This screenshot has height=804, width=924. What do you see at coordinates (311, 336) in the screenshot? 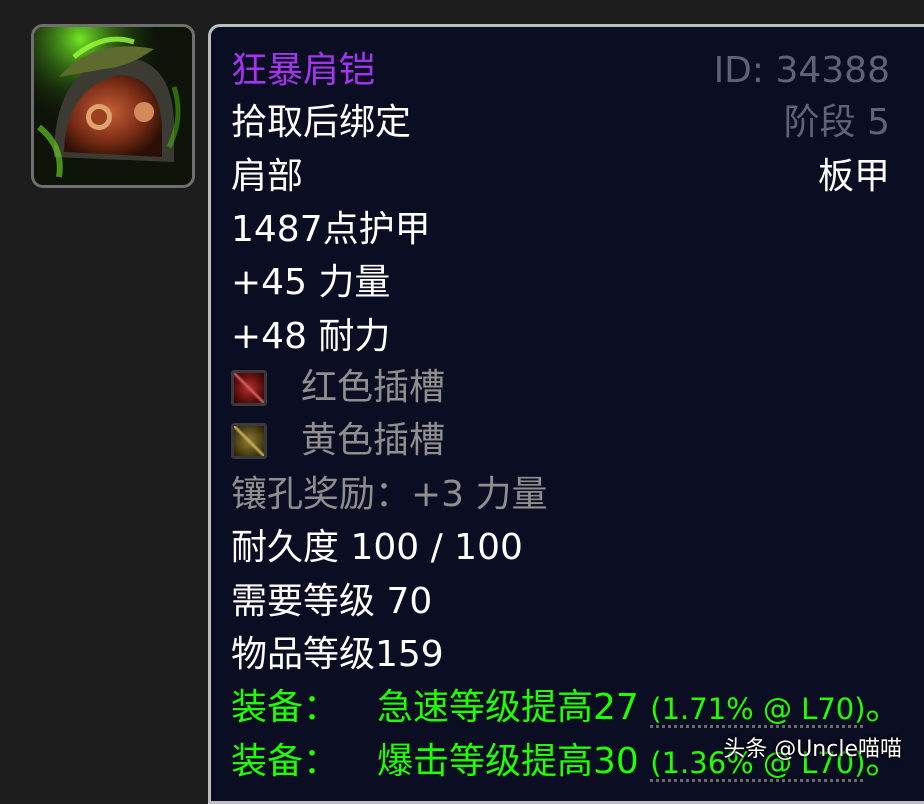
I see `stat-stamina: +48 耐力` at bounding box center [311, 336].